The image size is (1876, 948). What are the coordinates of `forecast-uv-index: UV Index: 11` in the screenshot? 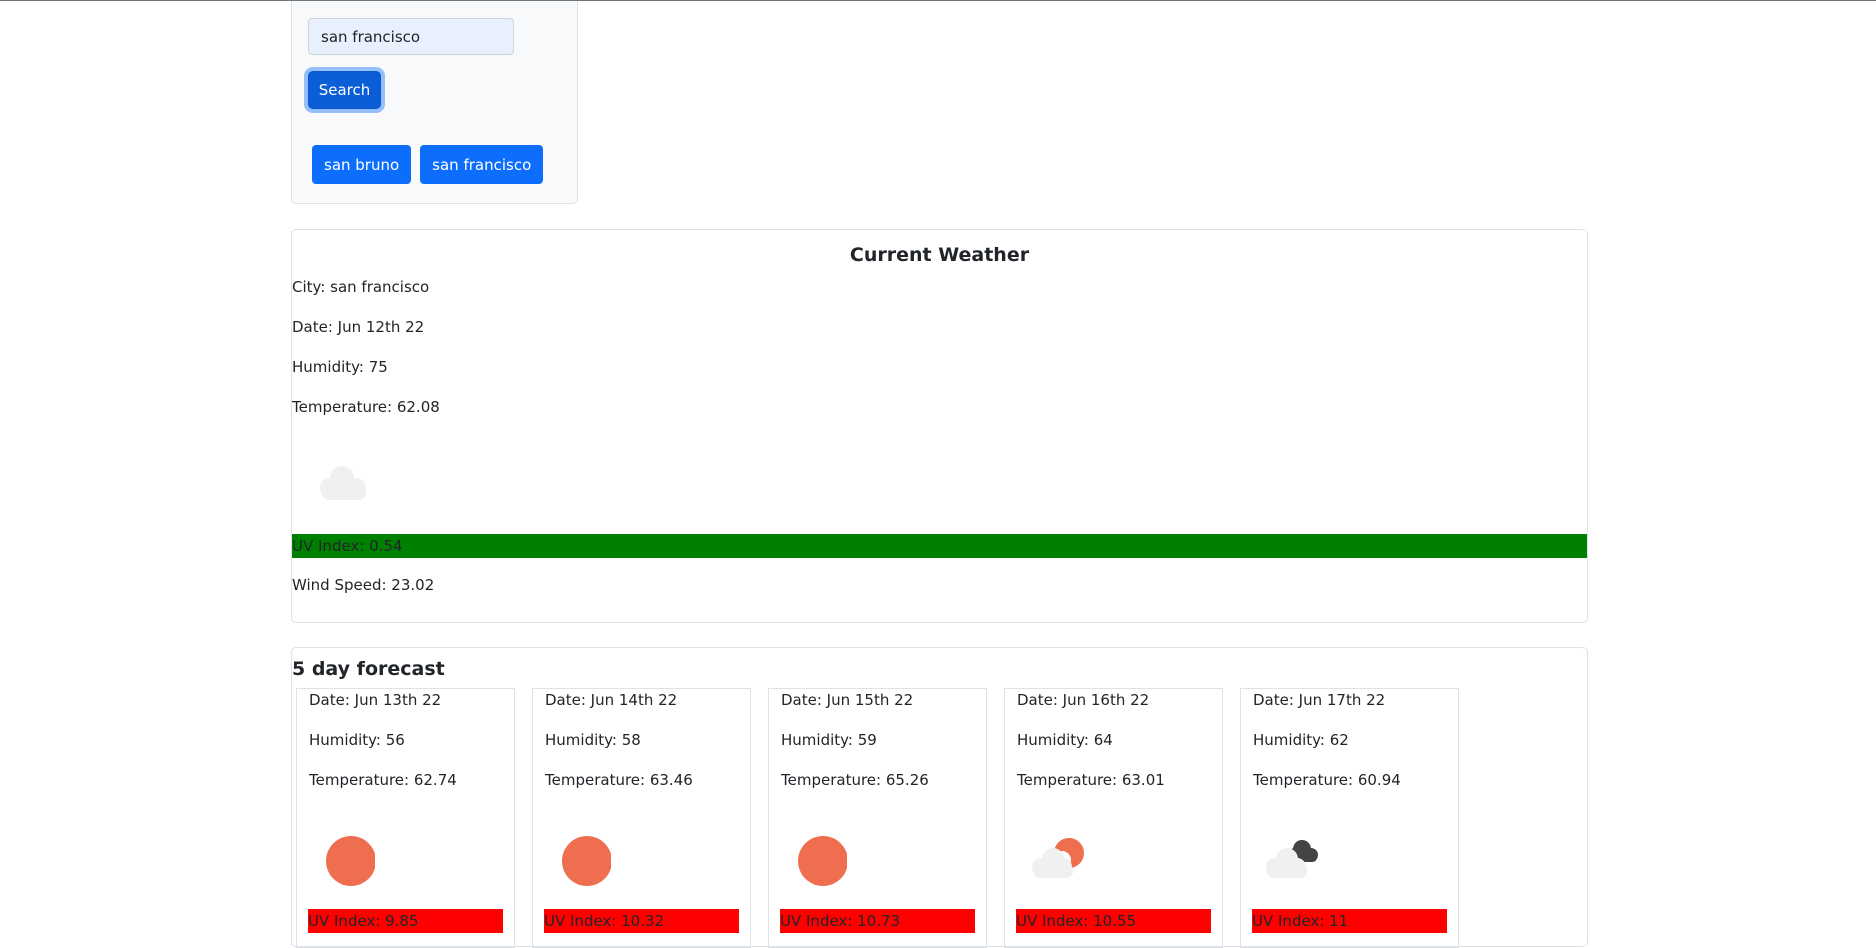 It's located at (1349, 921).